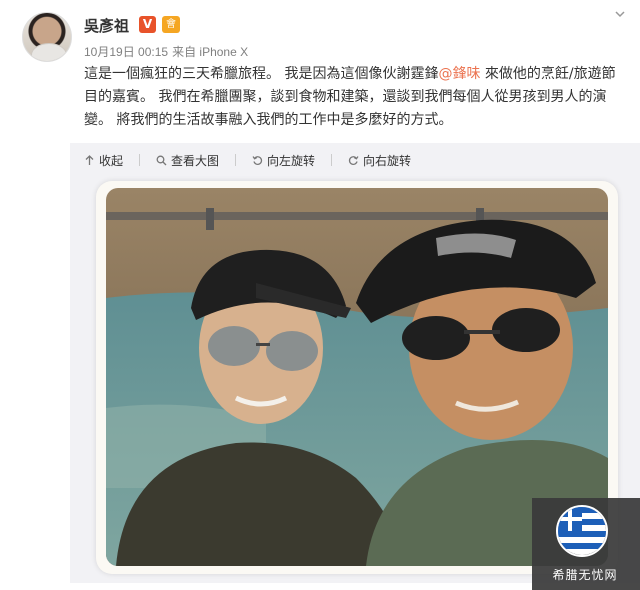 This screenshot has width=640, height=590. What do you see at coordinates (291, 160) in the screenshot?
I see `rotate-left-label: 向左旋转` at bounding box center [291, 160].